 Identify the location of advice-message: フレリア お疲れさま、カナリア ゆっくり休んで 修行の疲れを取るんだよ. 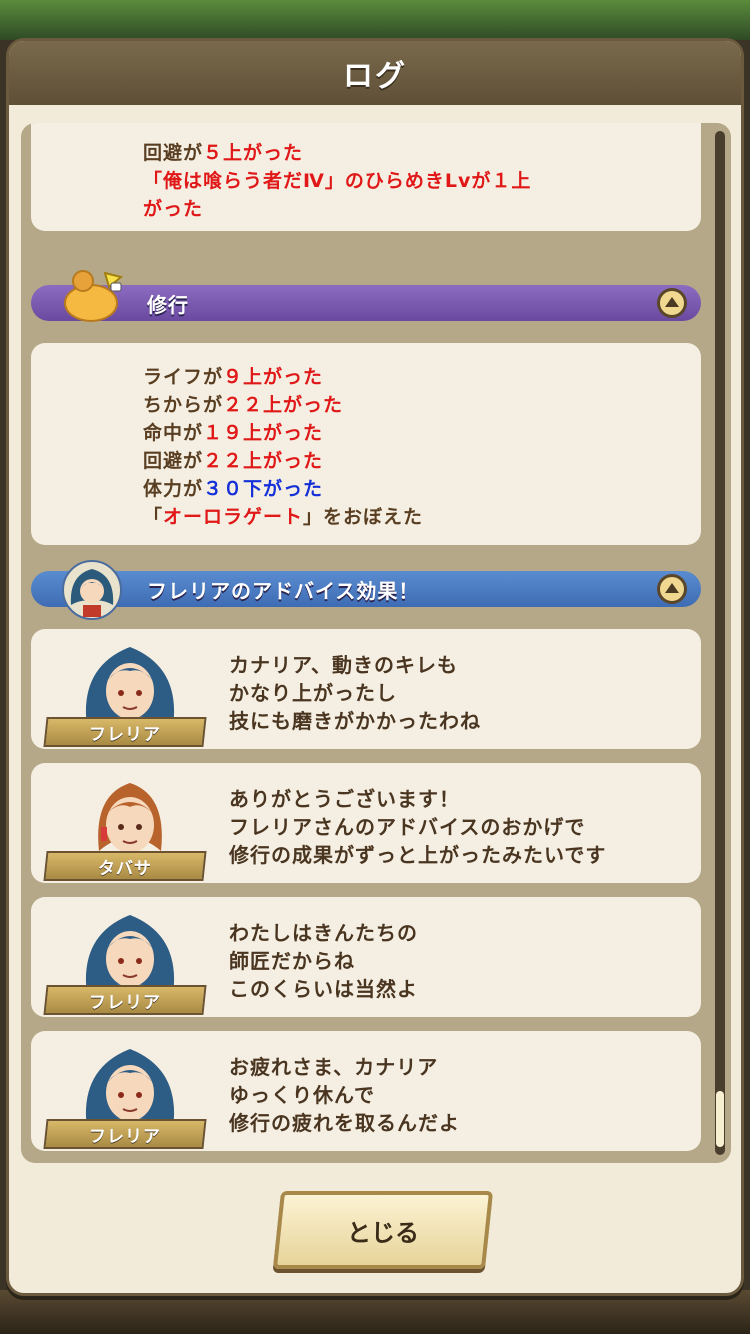
(366, 1091).